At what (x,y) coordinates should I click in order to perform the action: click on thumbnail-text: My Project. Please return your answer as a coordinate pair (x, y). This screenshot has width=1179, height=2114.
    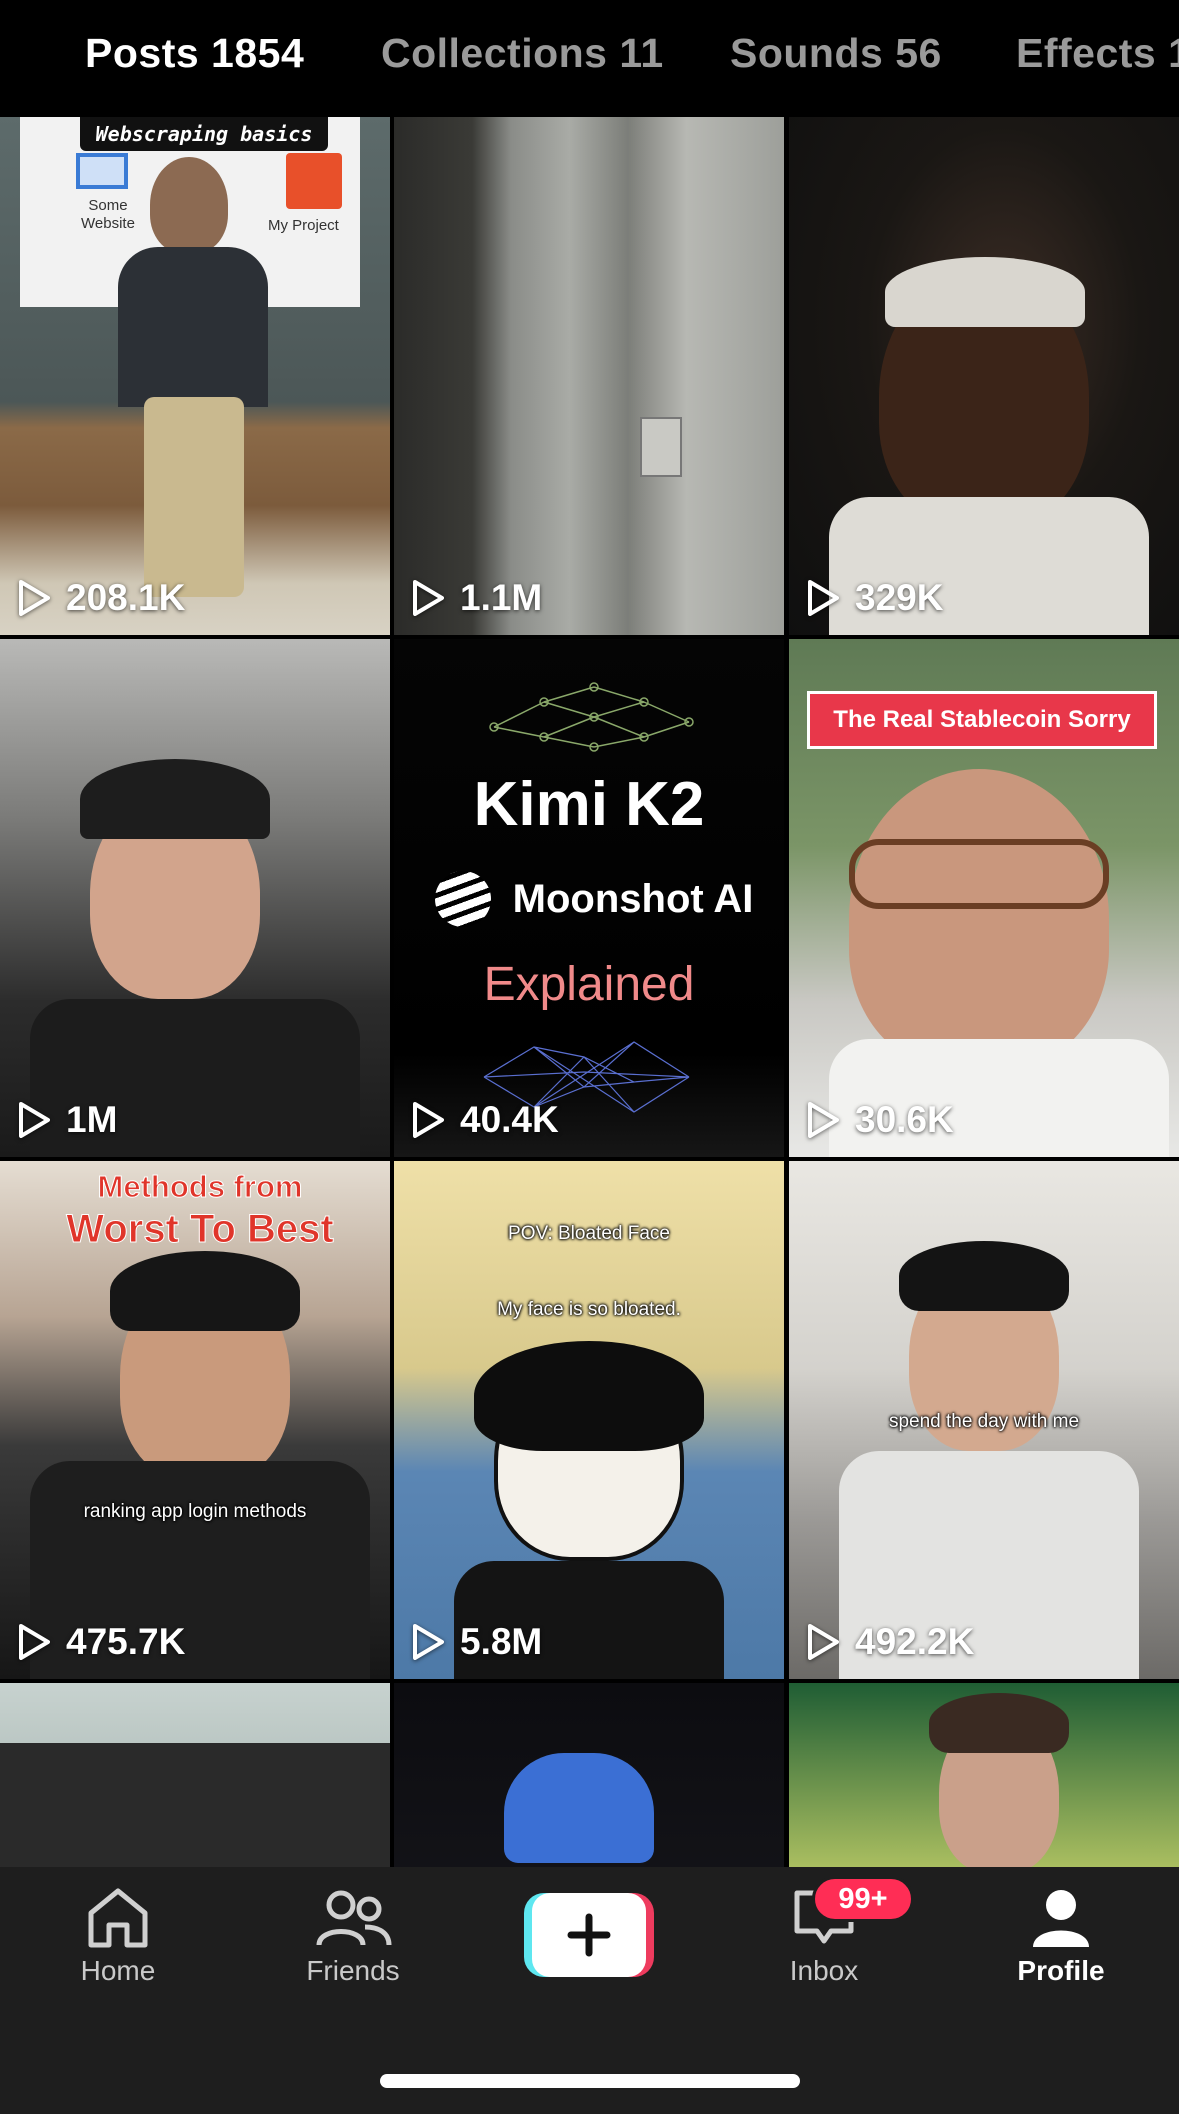
    Looking at the image, I should click on (303, 225).